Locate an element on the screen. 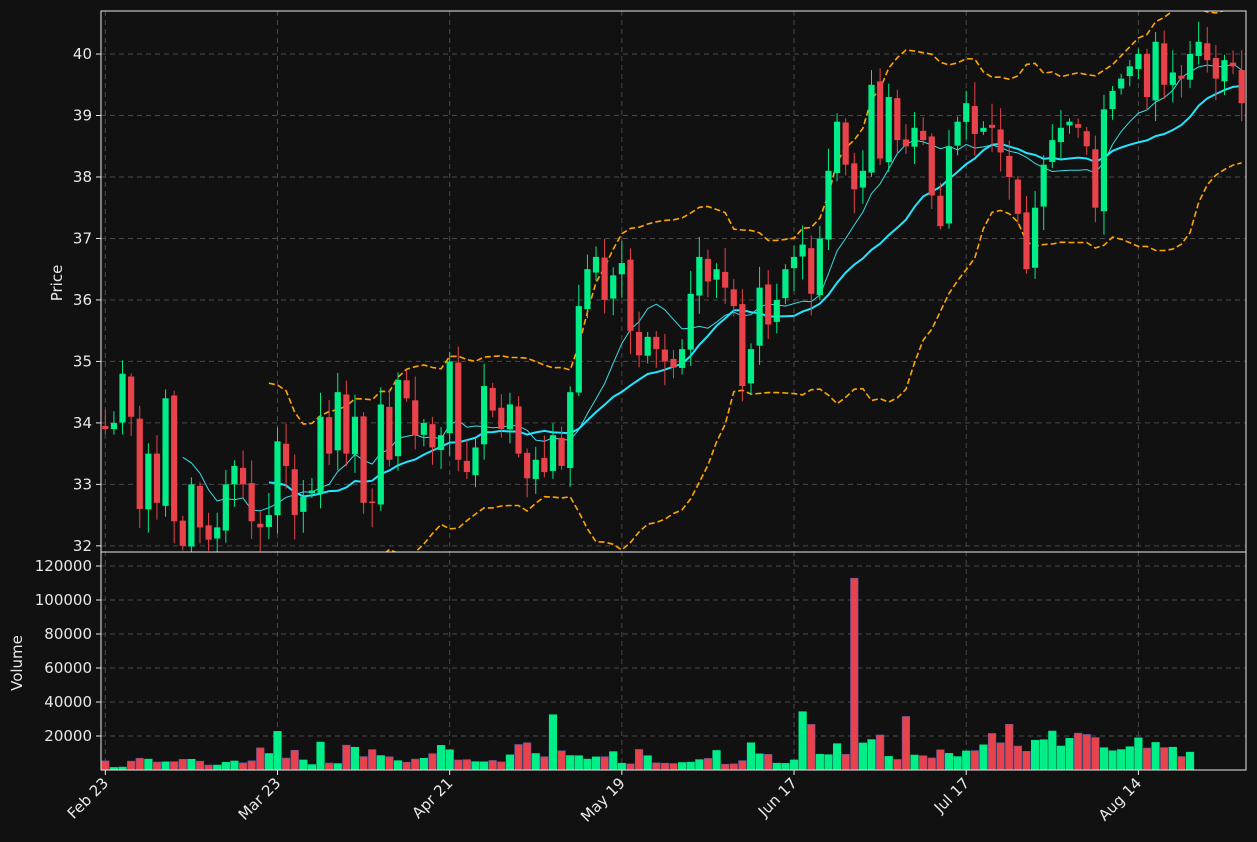  price-tick-label: 40 is located at coordinates (82, 54).